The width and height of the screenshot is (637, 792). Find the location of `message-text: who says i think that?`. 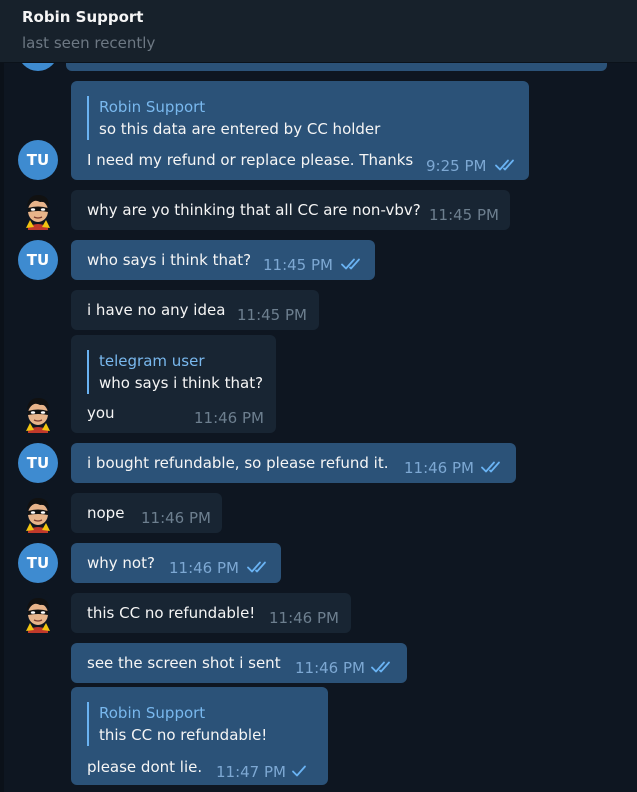

message-text: who says i think that? is located at coordinates (169, 260).